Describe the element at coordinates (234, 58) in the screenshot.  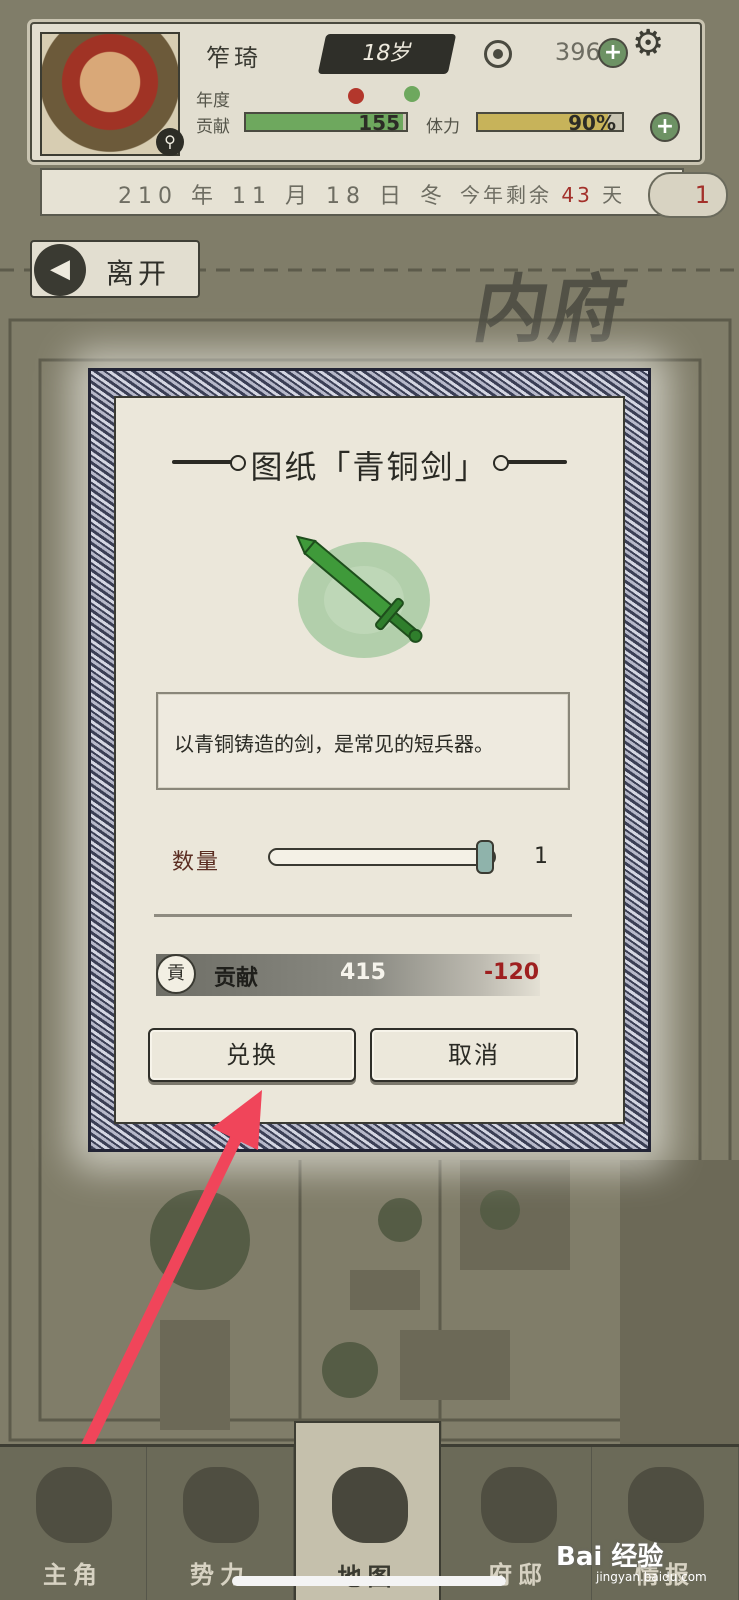
I see `player-name: 笮琦` at that location.